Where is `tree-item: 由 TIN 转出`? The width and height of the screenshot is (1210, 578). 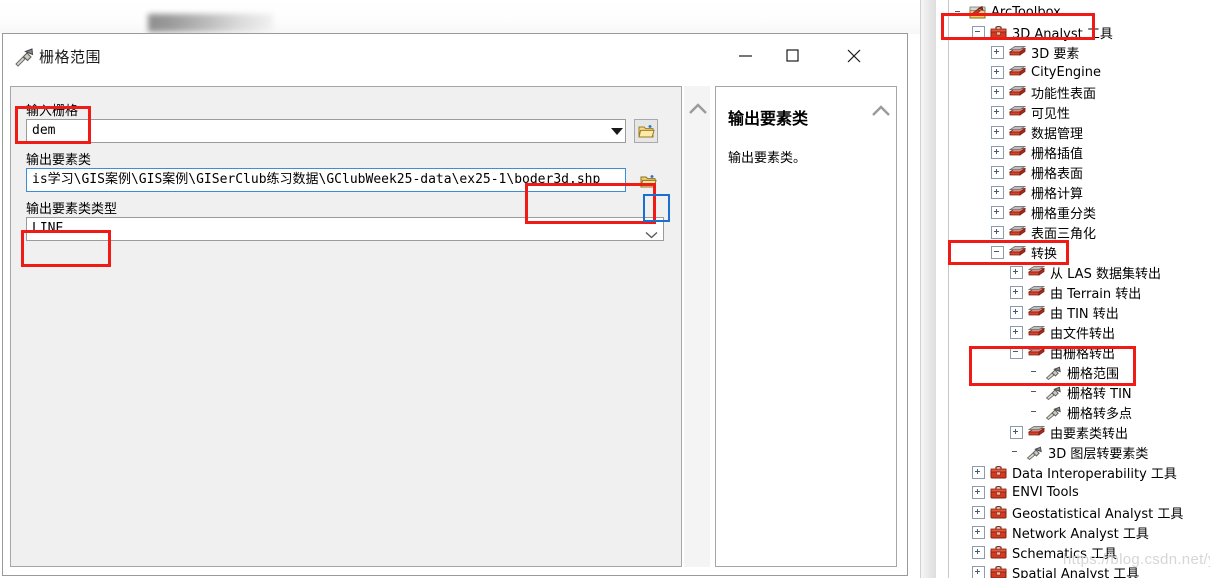
tree-item: 由 TIN 转出 is located at coordinates (1064, 312).